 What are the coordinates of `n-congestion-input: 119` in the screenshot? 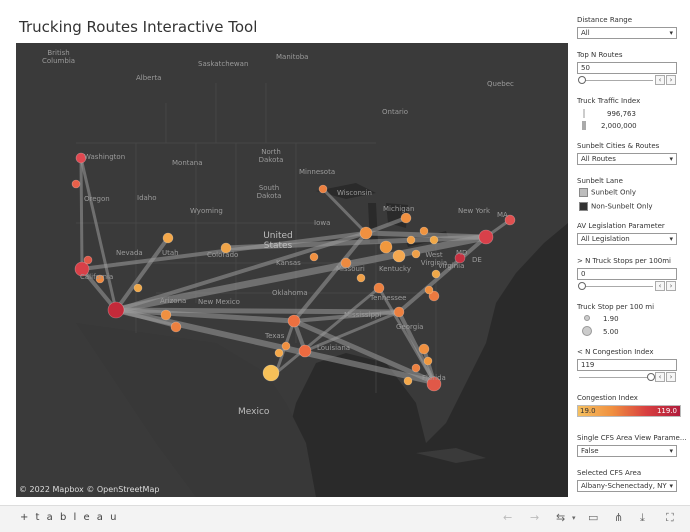 It's located at (627, 365).